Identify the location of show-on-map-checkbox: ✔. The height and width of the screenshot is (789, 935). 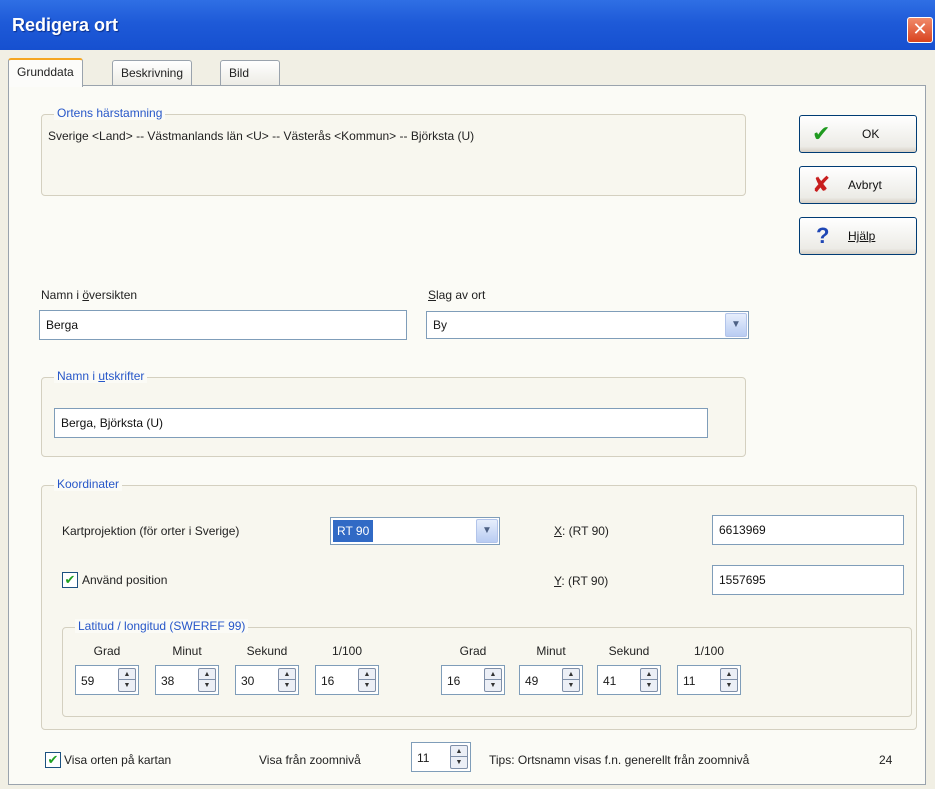
(53, 760).